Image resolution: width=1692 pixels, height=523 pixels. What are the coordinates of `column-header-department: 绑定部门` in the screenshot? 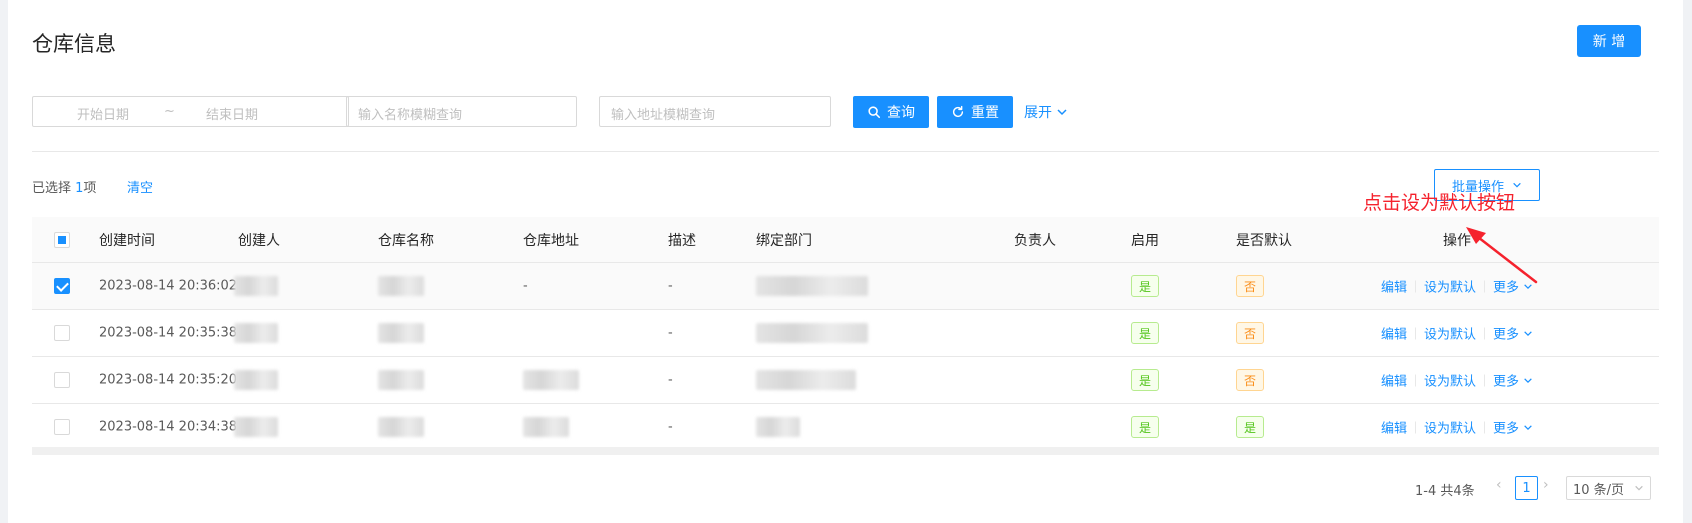 It's located at (784, 240).